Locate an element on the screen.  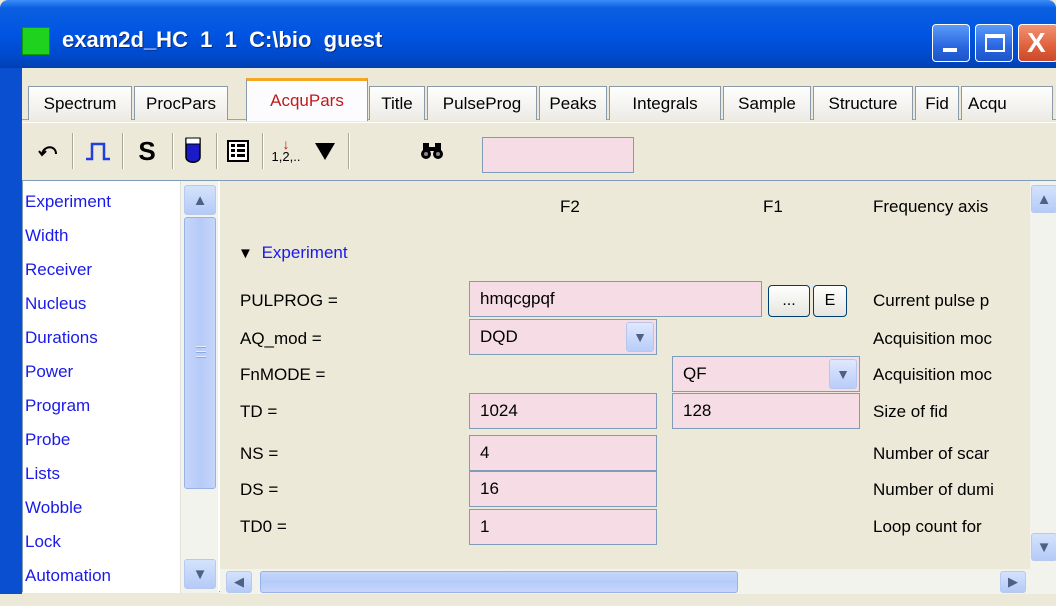
fnmode-description: Acquisition moc is located at coordinates (933, 374).